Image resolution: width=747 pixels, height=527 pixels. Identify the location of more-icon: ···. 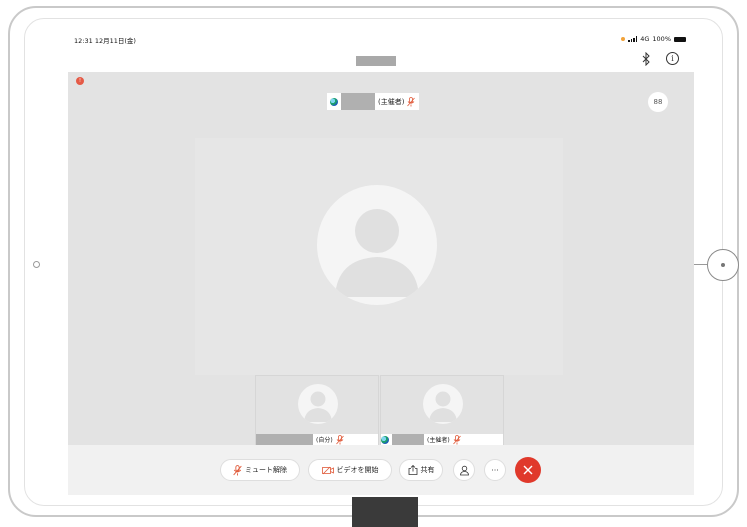
(495, 470).